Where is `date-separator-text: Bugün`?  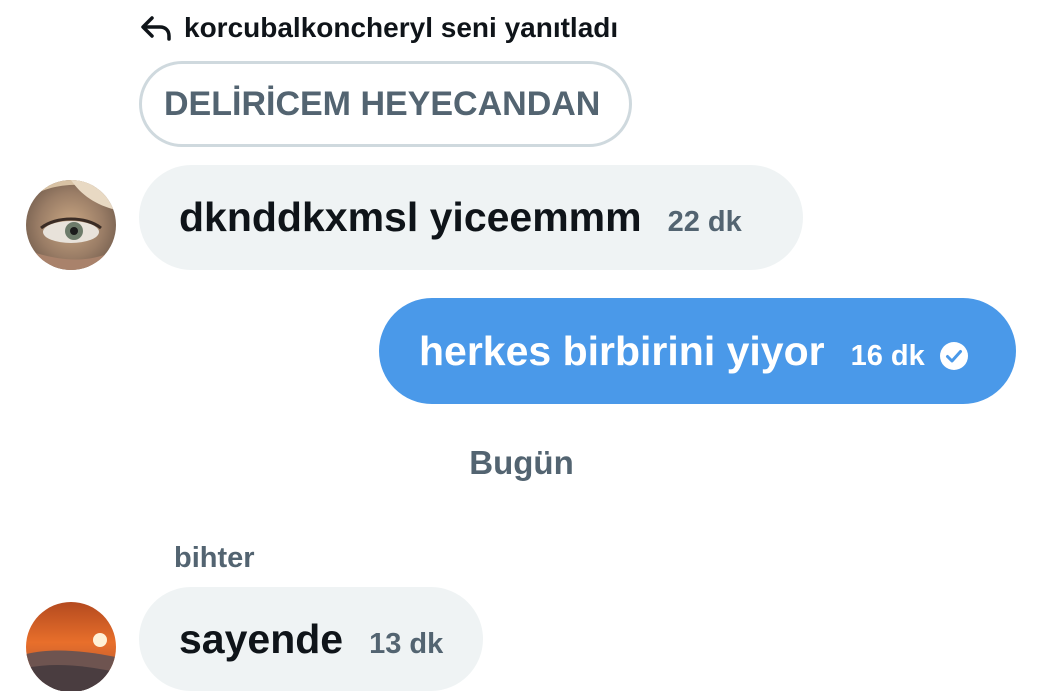 date-separator-text: Bugün is located at coordinates (521, 462).